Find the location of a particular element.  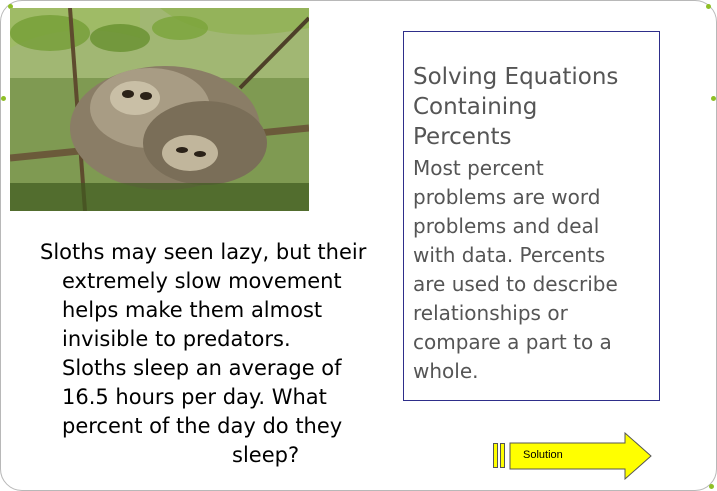

description-line: Most percent is located at coordinates (478, 168).